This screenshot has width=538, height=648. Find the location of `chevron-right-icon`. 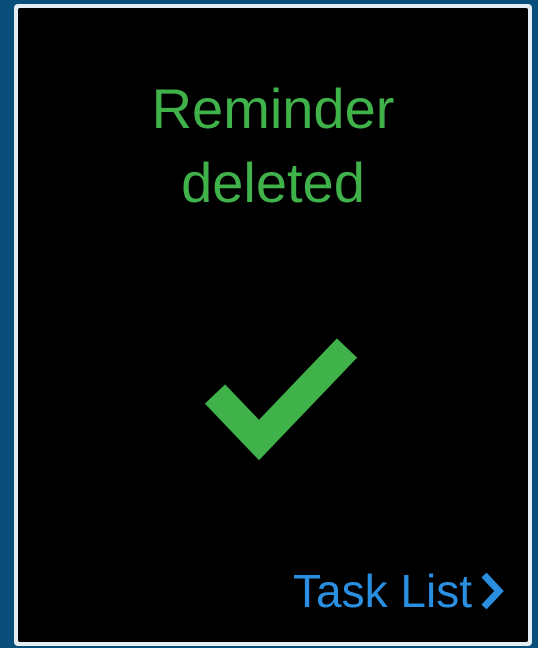

chevron-right-icon is located at coordinates (492, 591).